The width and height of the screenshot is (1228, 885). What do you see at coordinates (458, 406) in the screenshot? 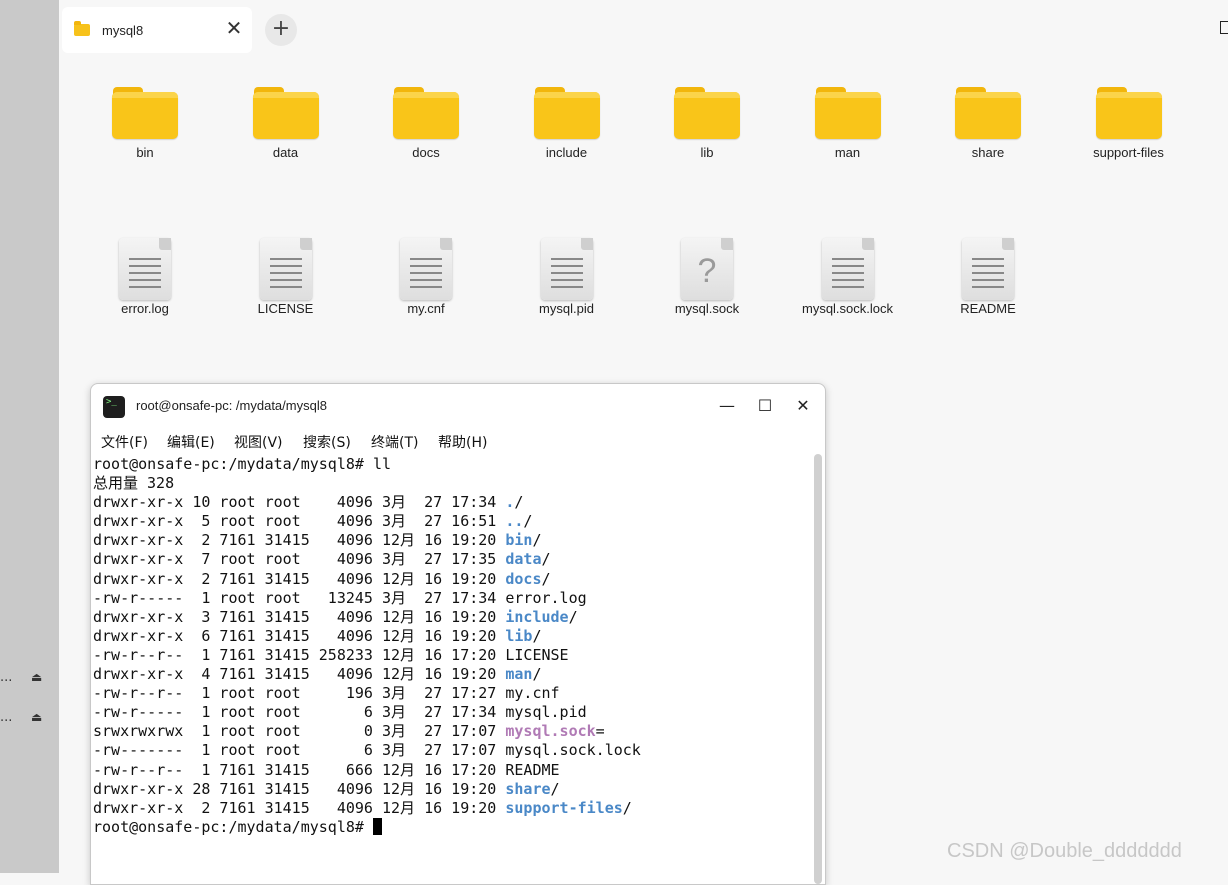
I see `terminal-titlebar: >_ root@onsafe-pc: /mydata/mysql8 — ☐ ✕` at bounding box center [458, 406].